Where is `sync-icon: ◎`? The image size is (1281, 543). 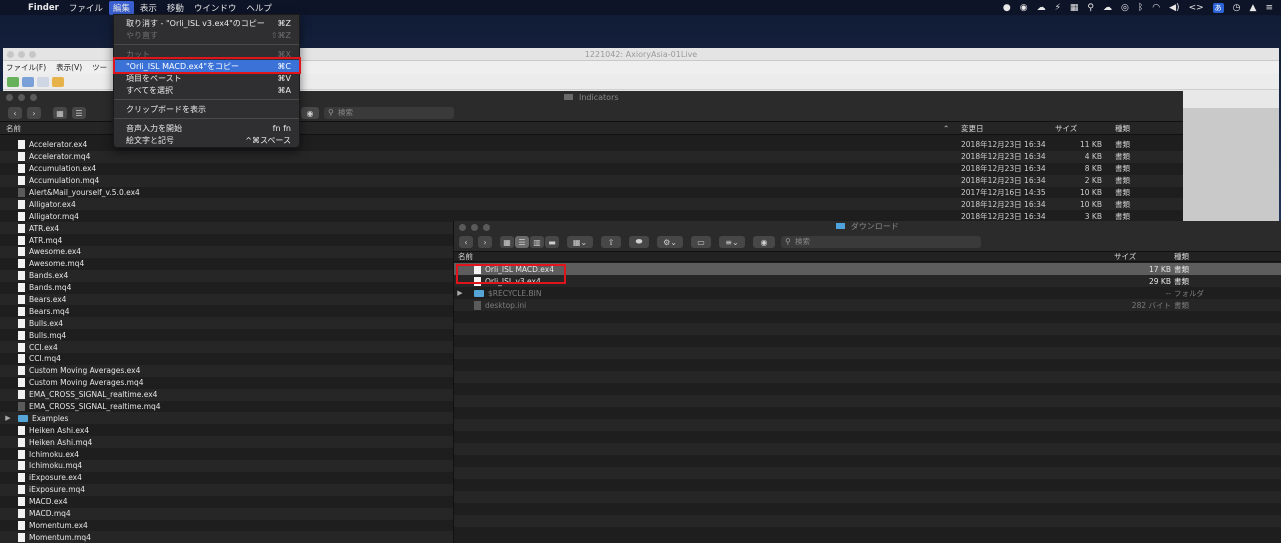
sync-icon: ◎ is located at coordinates (1125, 8).